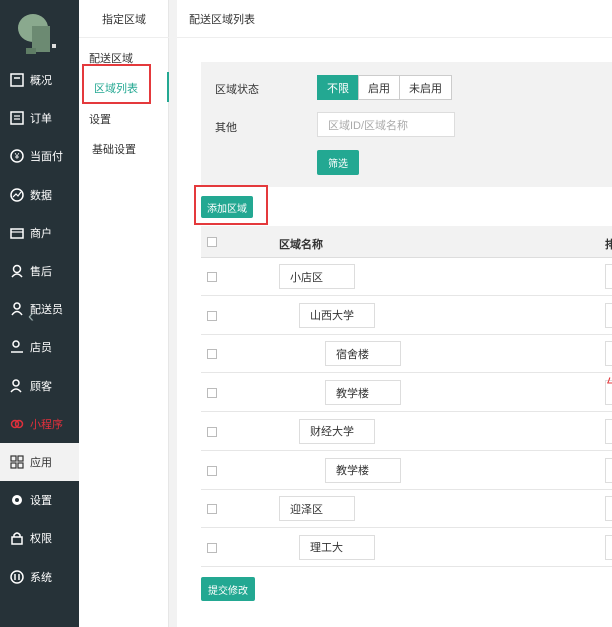  Describe the element at coordinates (39, 538) in the screenshot. I see `sidebar-item-12: 权限` at that location.